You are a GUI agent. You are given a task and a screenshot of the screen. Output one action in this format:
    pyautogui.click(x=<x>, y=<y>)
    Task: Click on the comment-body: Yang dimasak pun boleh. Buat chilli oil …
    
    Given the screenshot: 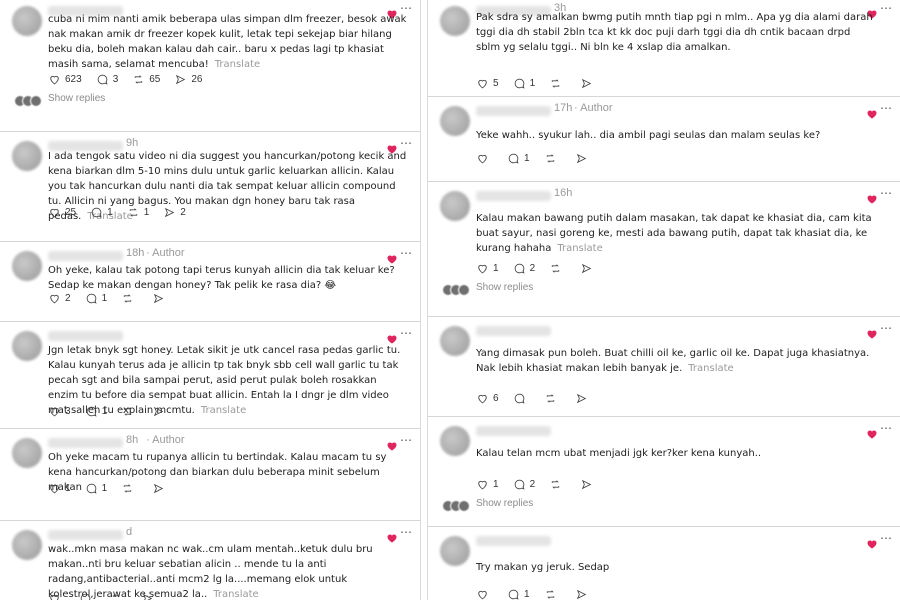 What is the action you would take?
    pyautogui.click(x=673, y=361)
    